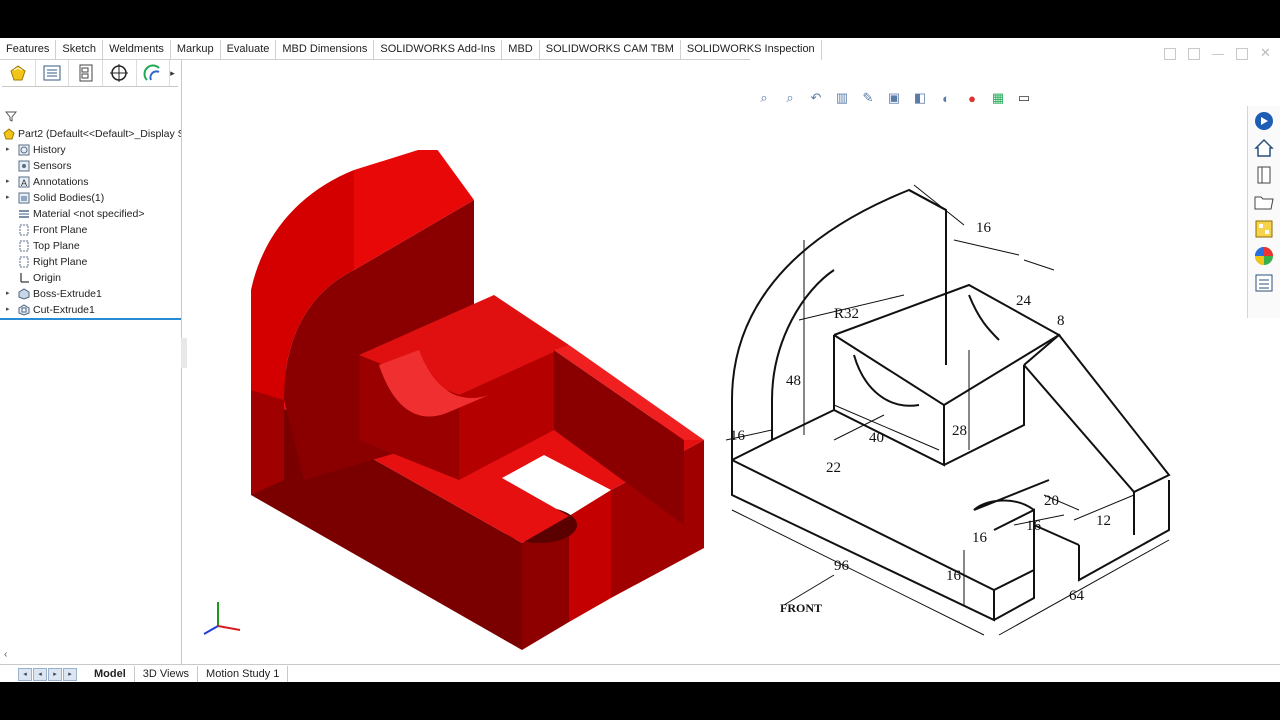 Image resolution: width=1280 pixels, height=720 pixels. Describe the element at coordinates (883, 525) in the screenshot. I see `base-outline` at that location.